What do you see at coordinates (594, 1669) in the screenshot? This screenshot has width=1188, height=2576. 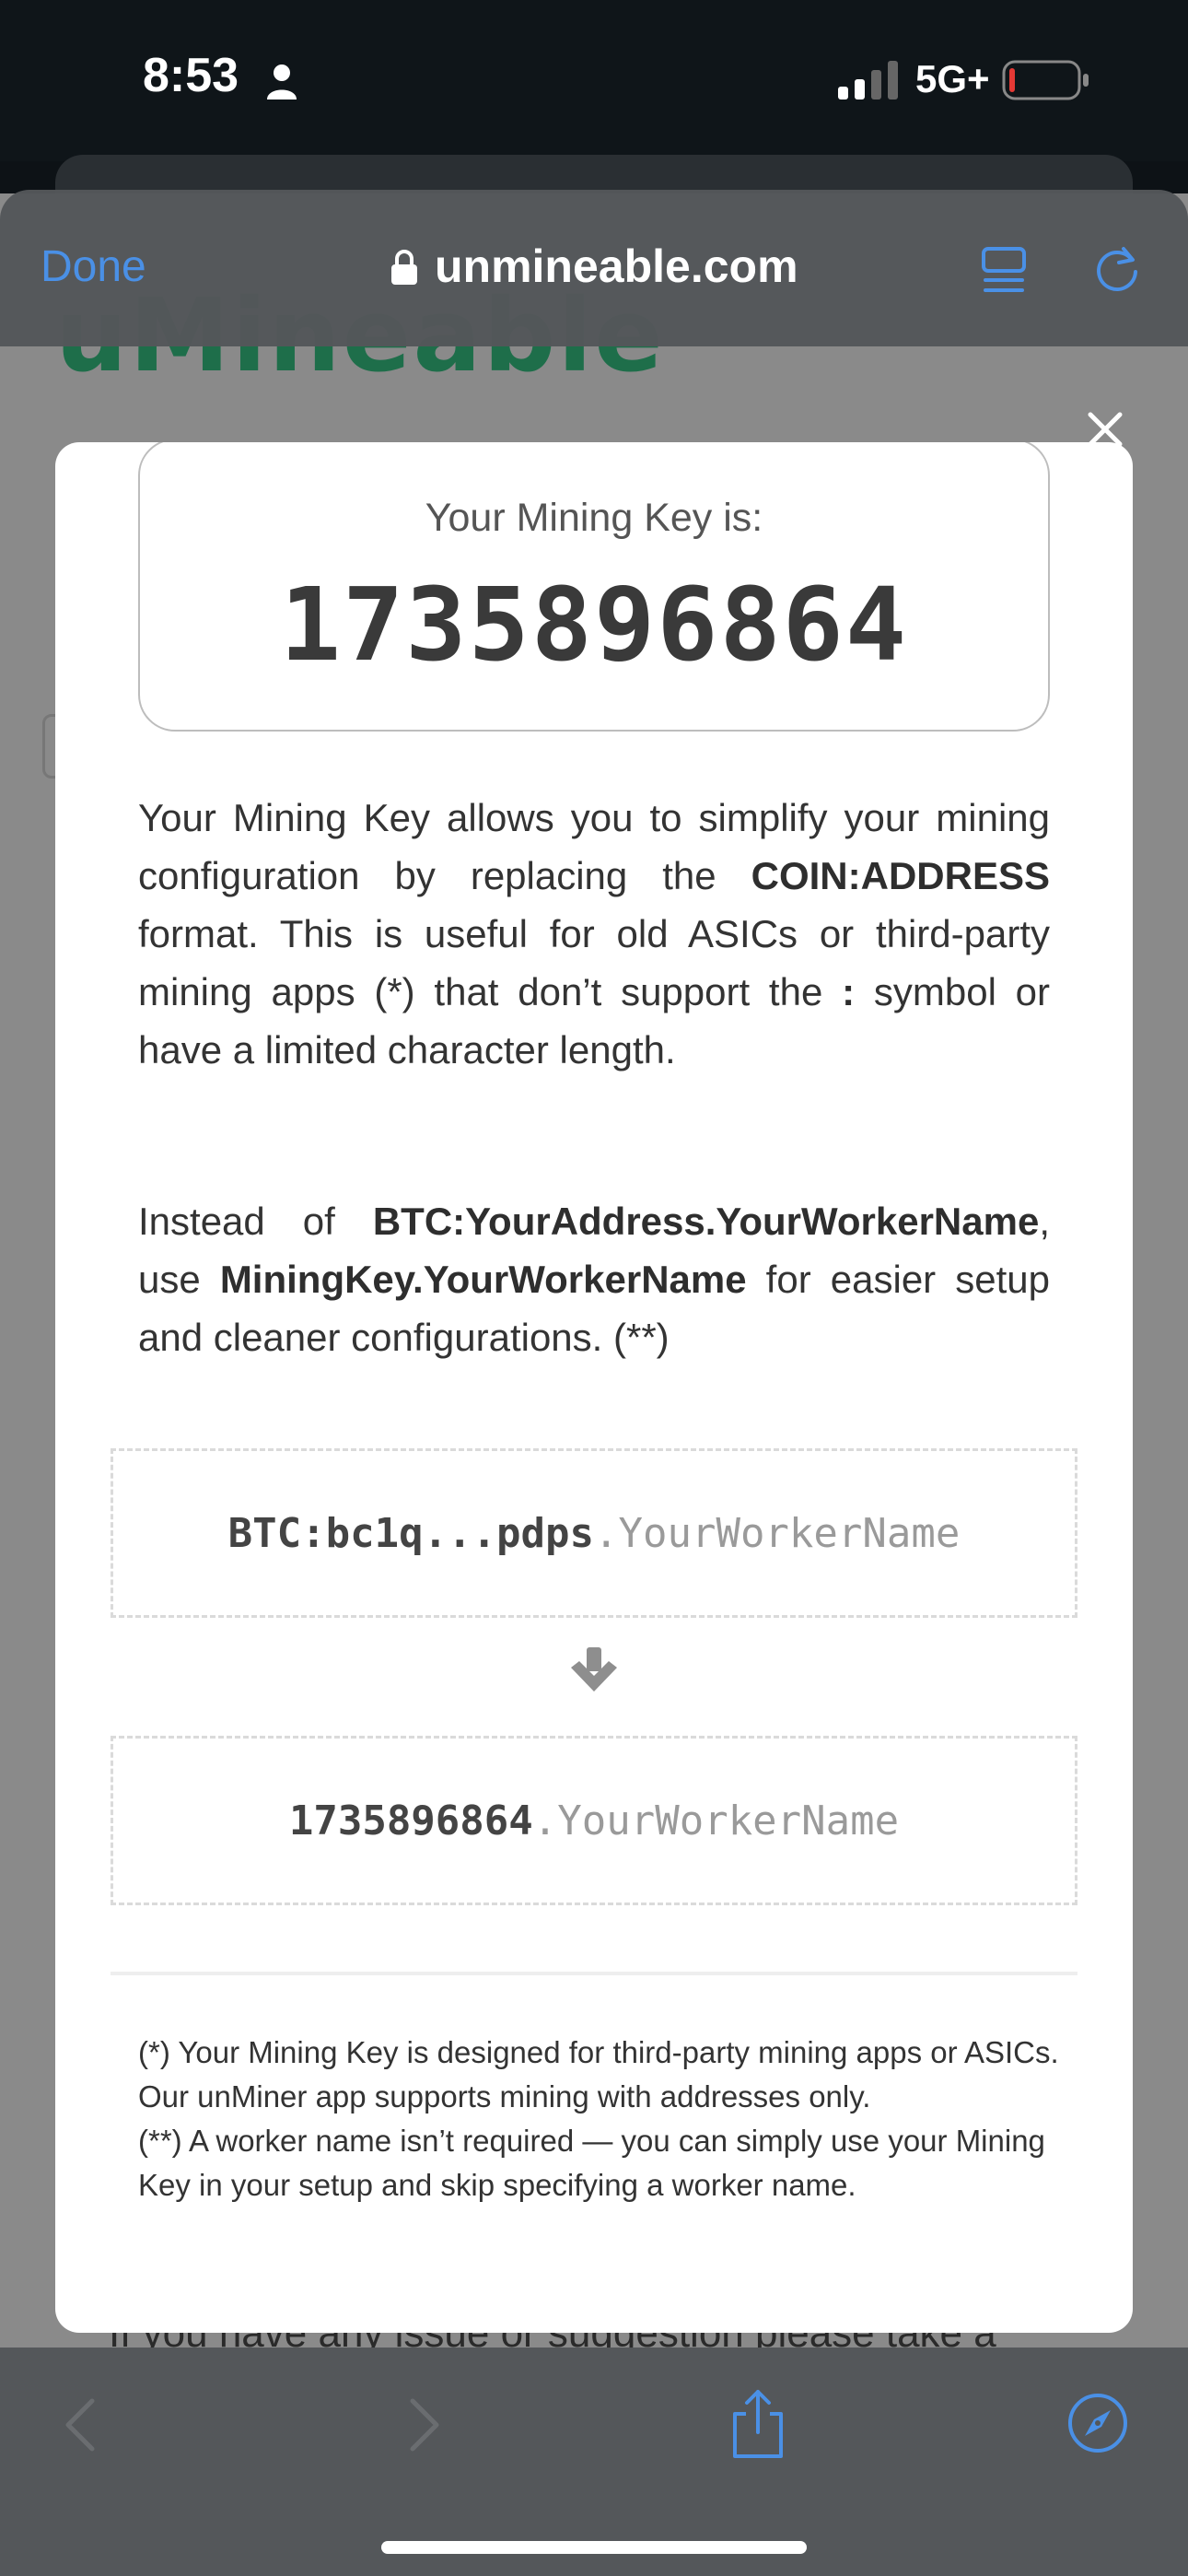 I see `arrow-down-icon` at bounding box center [594, 1669].